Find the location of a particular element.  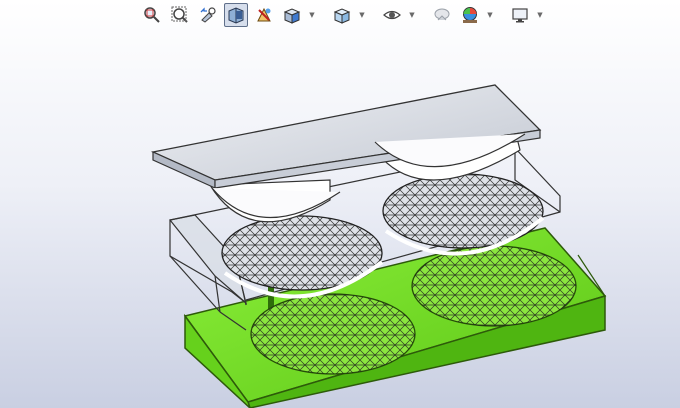

edit-appearance-icon is located at coordinates (442, 14).